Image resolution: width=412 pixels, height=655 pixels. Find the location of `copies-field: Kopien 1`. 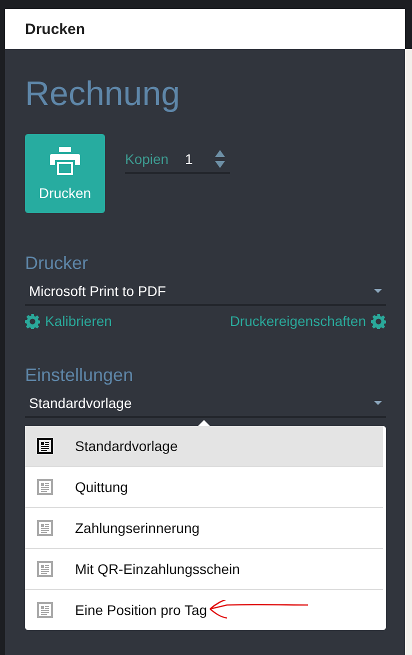

copies-field: Kopien 1 is located at coordinates (177, 160).